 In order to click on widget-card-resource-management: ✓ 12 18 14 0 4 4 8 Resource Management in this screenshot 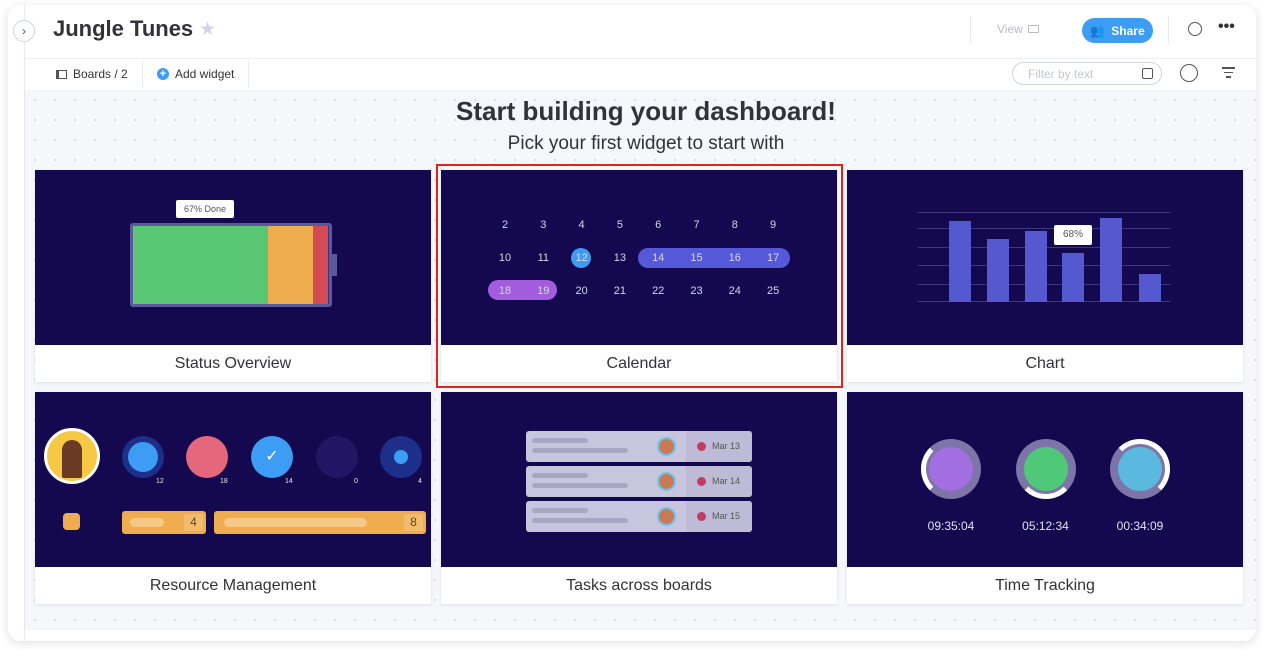, I will do `click(233, 498)`.